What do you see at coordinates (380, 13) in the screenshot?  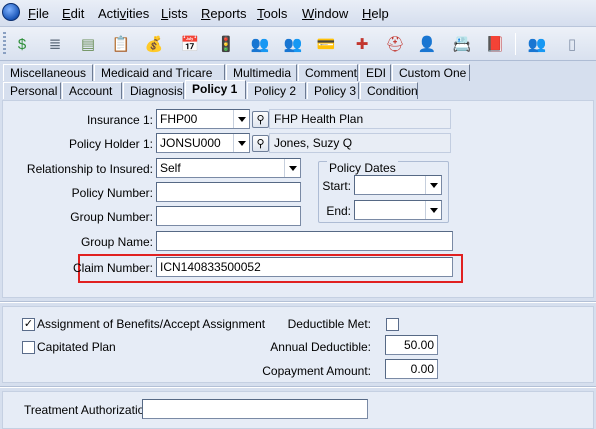 I see `menu-text: elp` at bounding box center [380, 13].